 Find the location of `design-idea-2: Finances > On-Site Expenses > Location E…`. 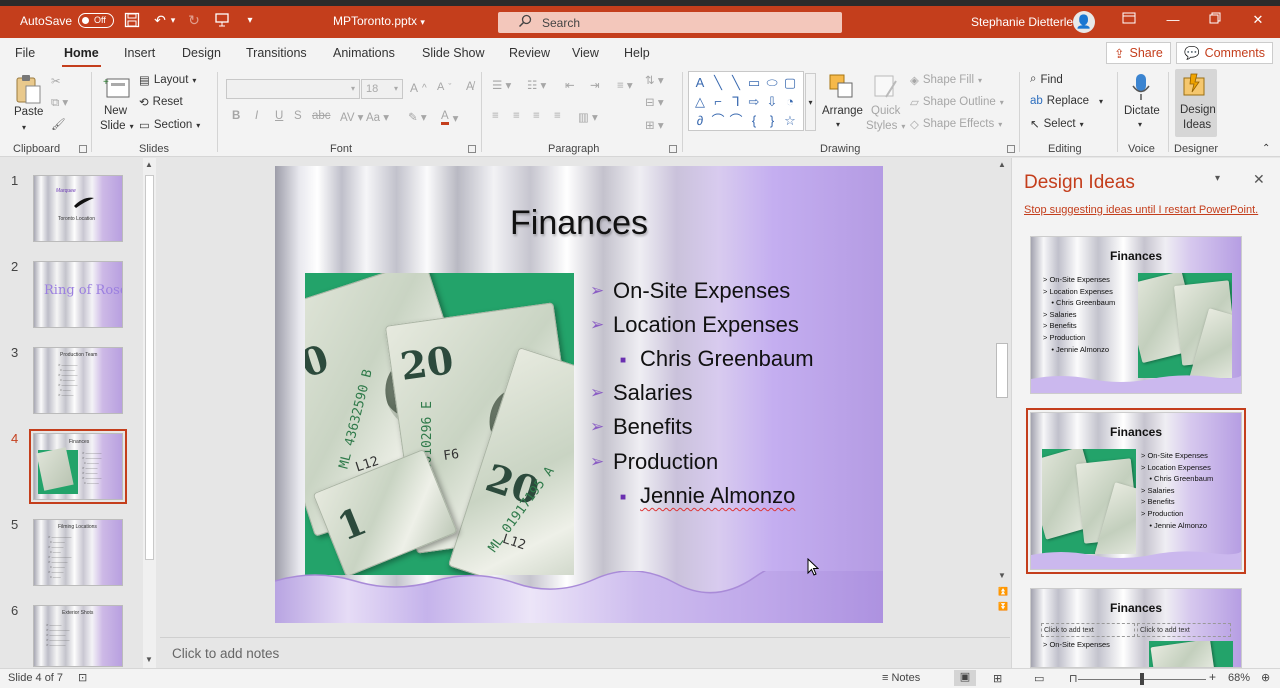

design-idea-2: Finances > On-Site Expenses > Location E… is located at coordinates (1136, 491).